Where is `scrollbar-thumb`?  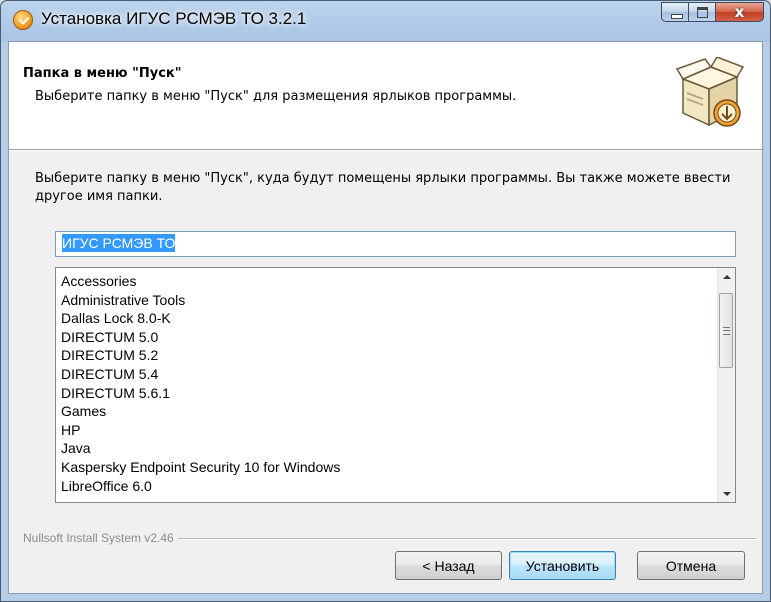 scrollbar-thumb is located at coordinates (726, 330).